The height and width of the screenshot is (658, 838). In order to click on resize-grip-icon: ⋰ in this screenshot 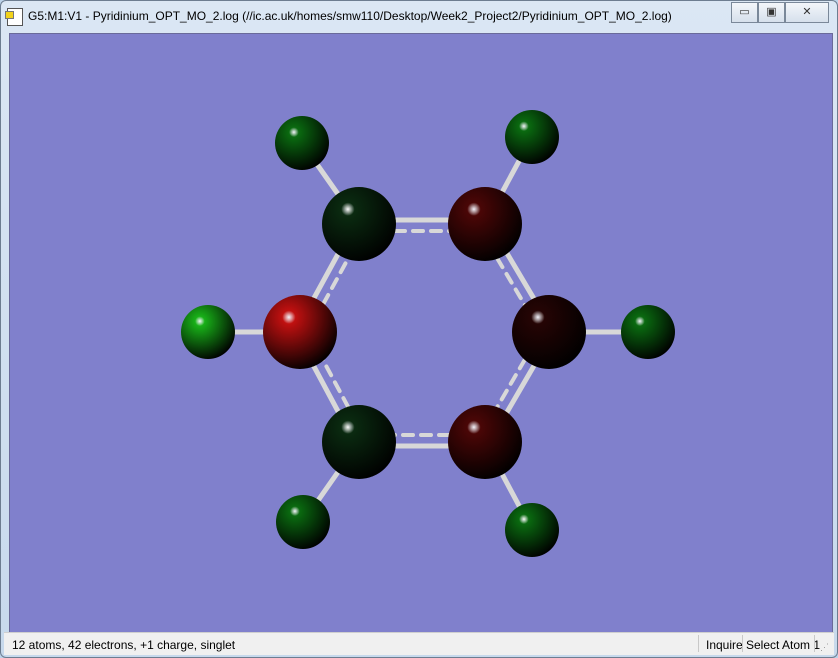, I will do `click(824, 647)`.